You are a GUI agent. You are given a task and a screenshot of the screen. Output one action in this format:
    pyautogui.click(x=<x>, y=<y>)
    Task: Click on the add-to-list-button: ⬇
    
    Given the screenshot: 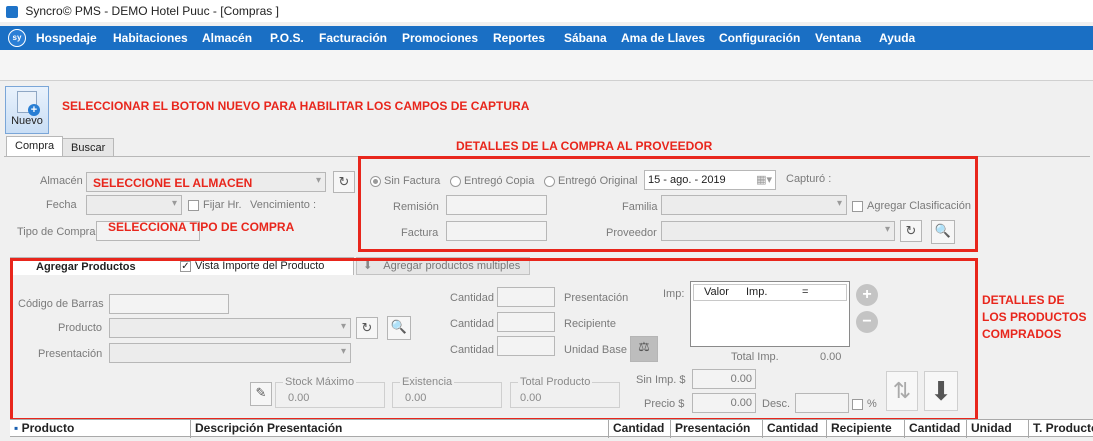 What is the action you would take?
    pyautogui.click(x=941, y=391)
    